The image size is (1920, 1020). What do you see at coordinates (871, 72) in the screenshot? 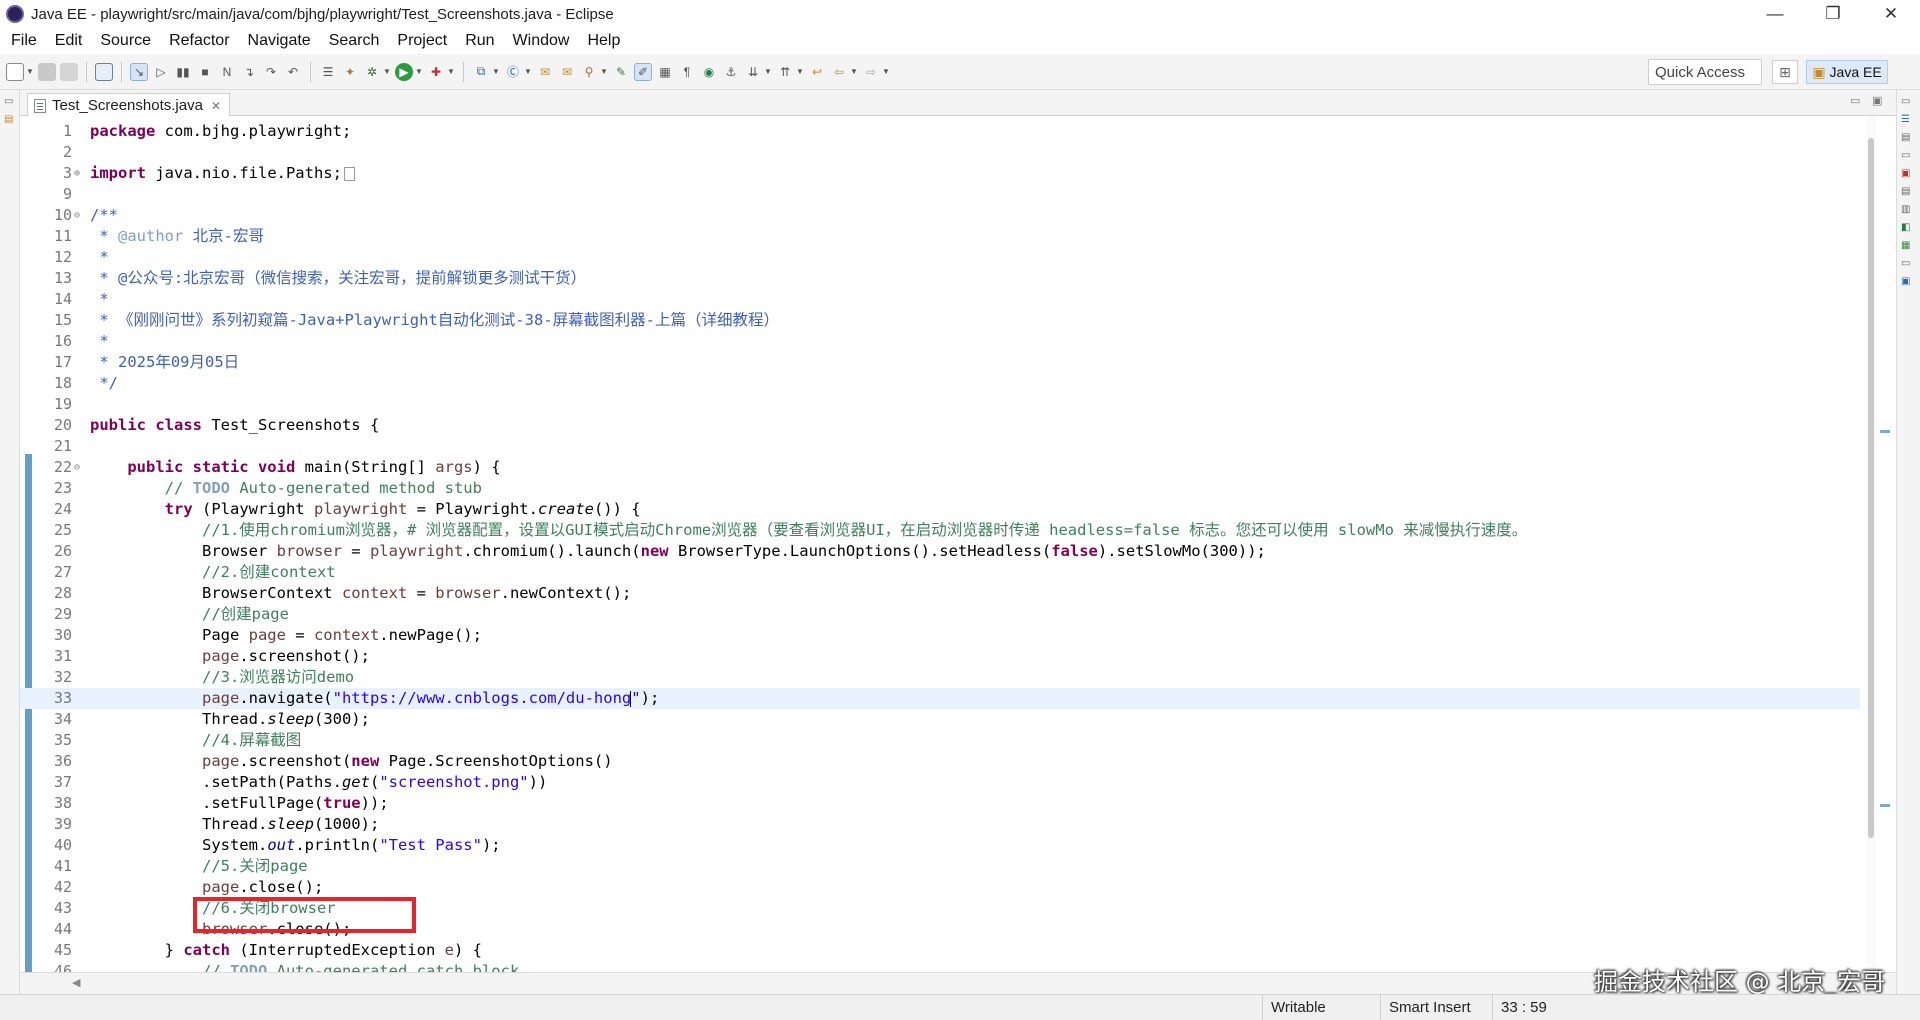
I see `forward-icon: ⇨` at bounding box center [871, 72].